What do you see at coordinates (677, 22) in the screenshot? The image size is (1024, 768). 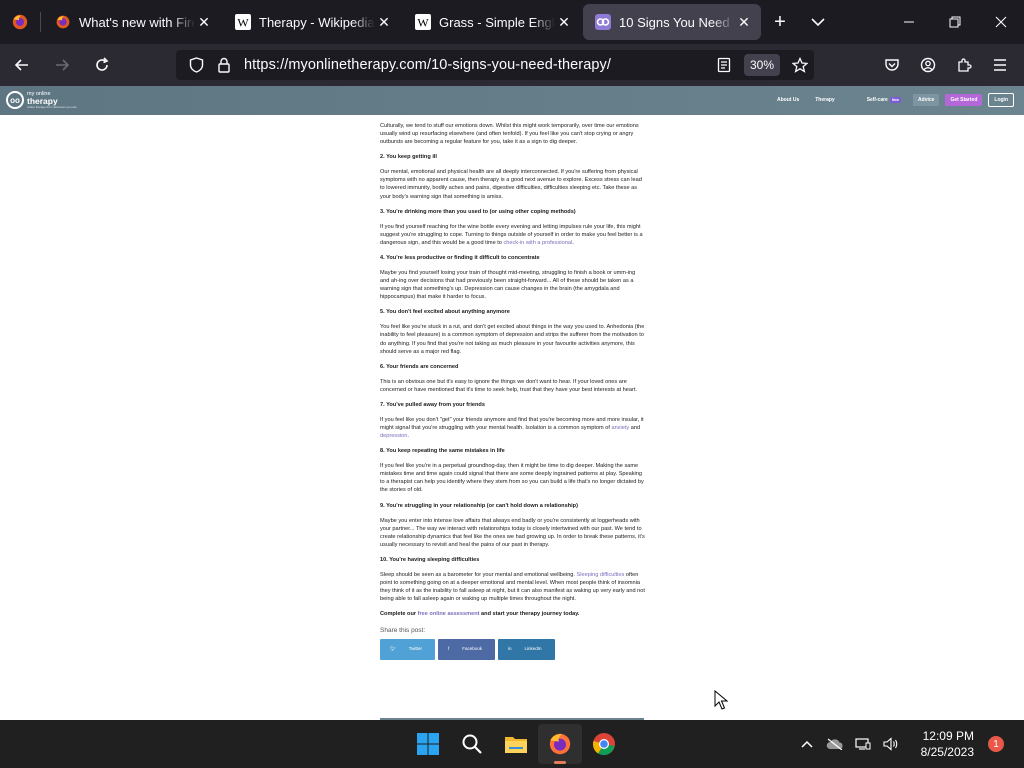 I see `tab-title: 10 Signs You Need Therapy` at bounding box center [677, 22].